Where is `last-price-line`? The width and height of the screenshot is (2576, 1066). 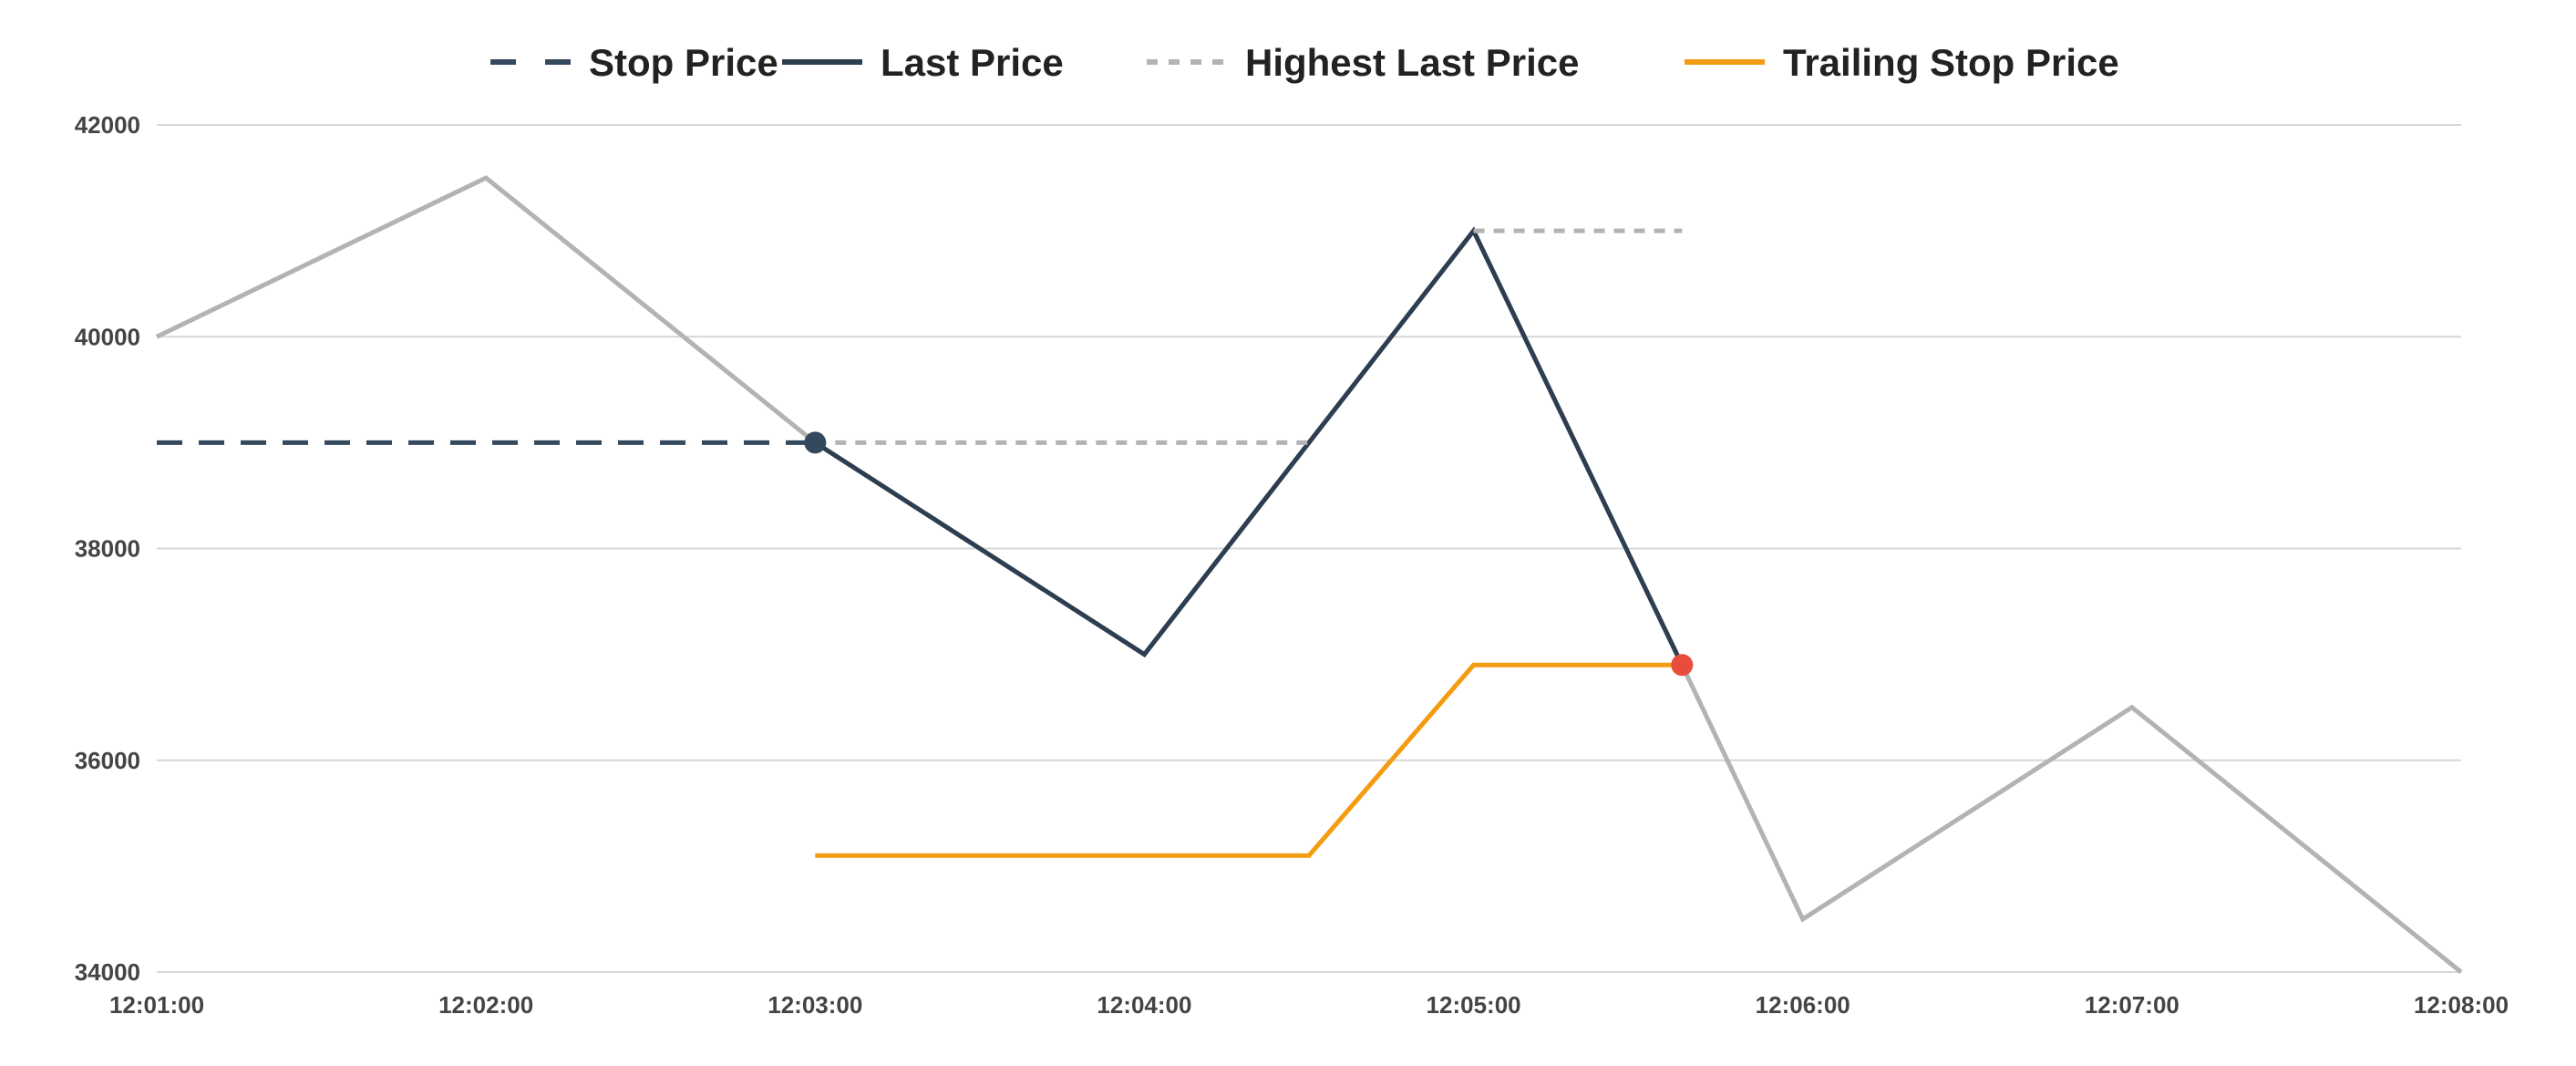 last-price-line is located at coordinates (1249, 446).